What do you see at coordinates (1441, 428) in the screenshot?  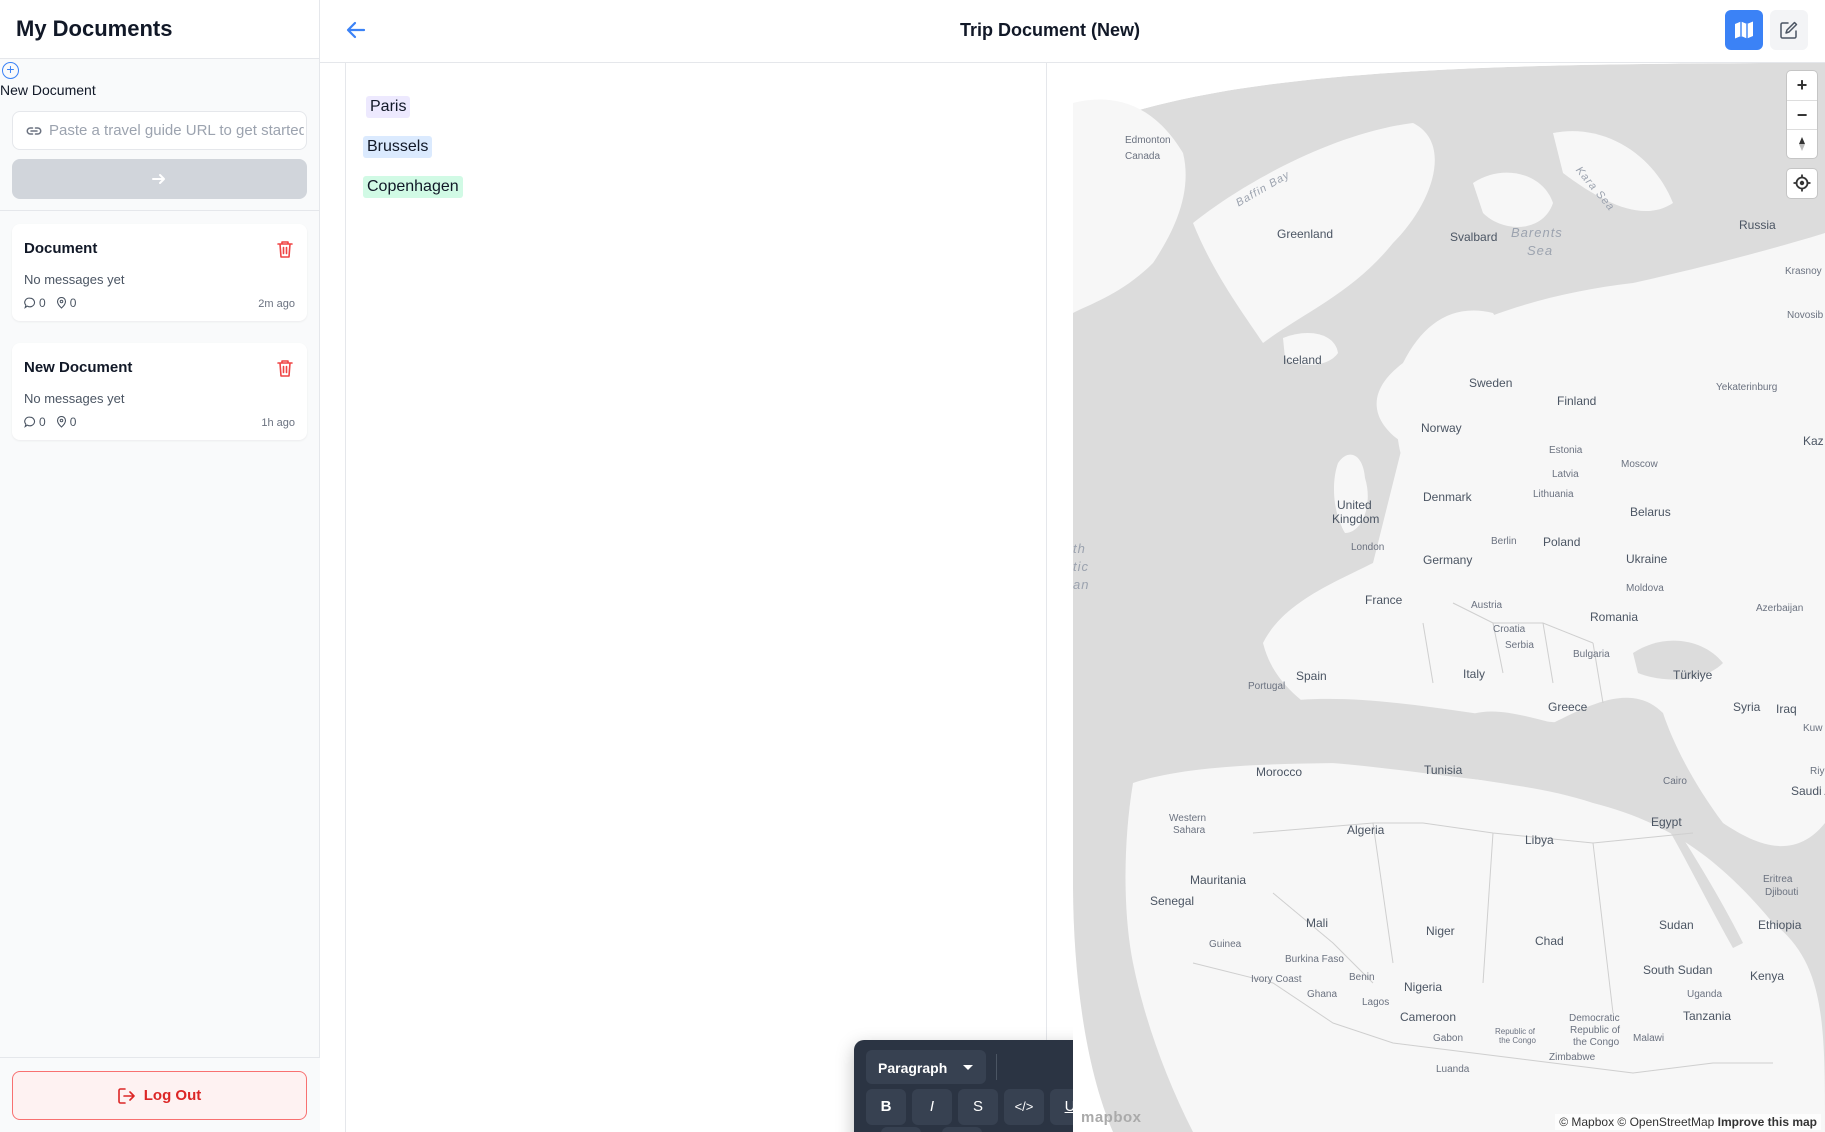 I see `map-label: Norway` at bounding box center [1441, 428].